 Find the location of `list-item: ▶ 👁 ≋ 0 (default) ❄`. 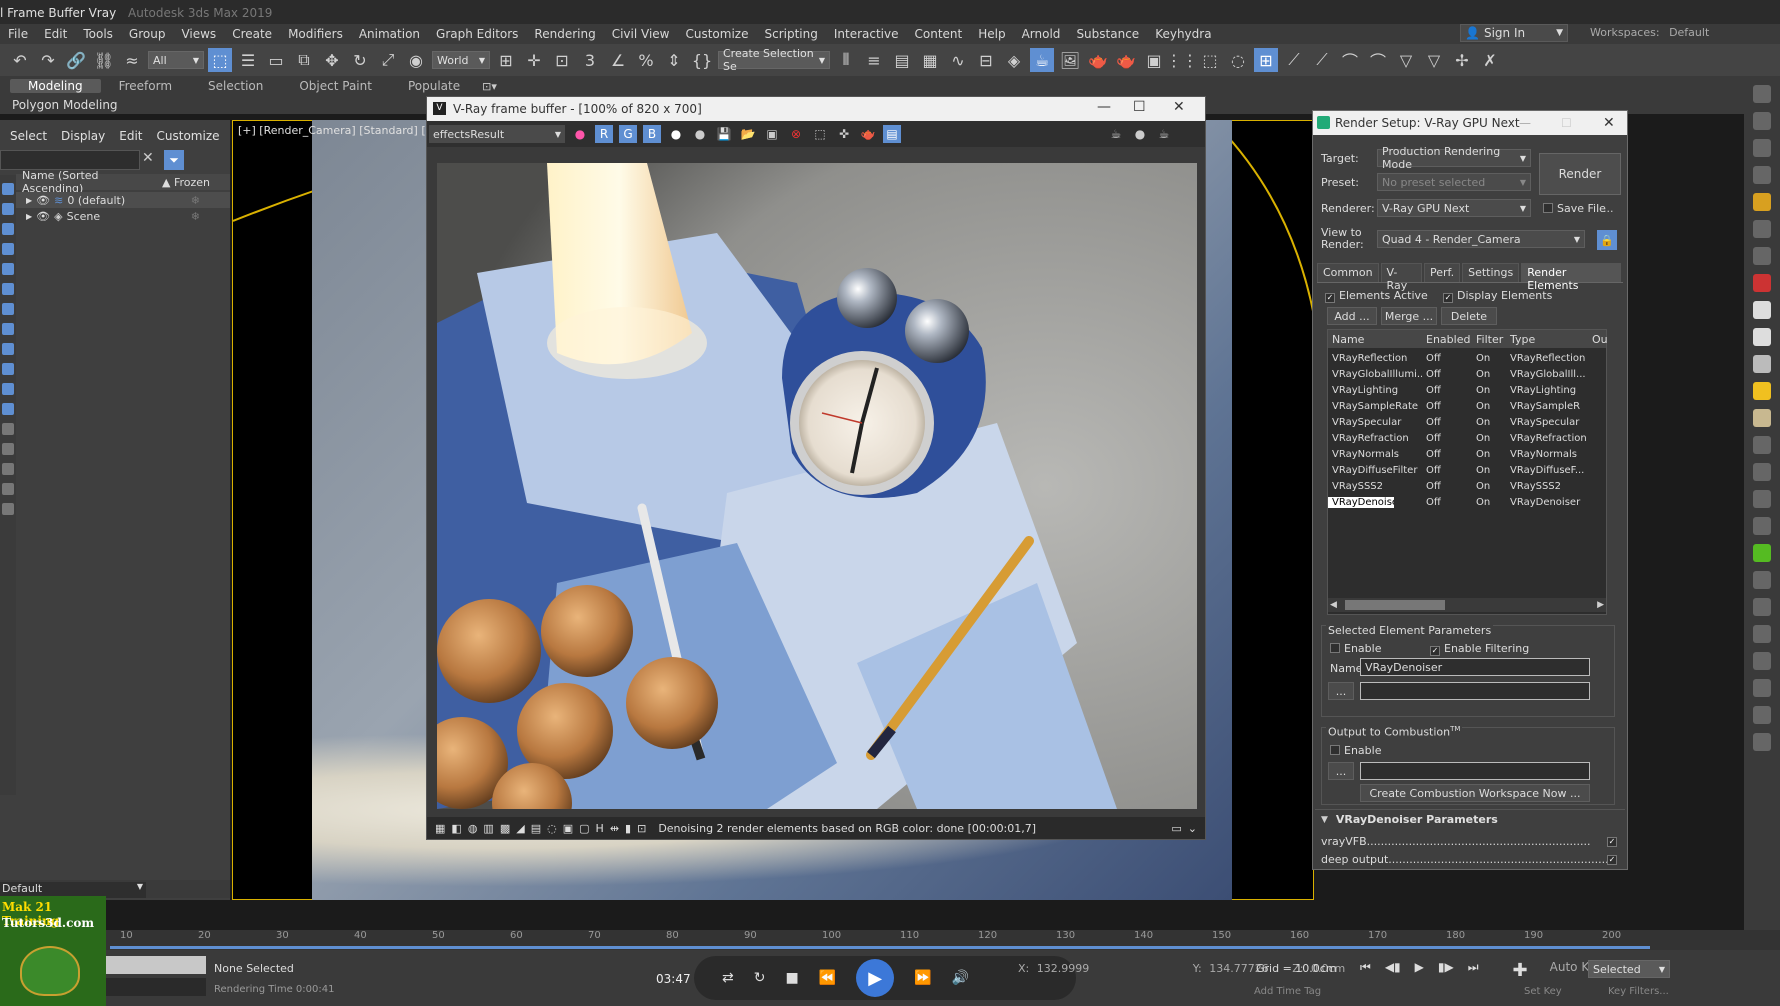

list-item: ▶ 👁 ≋ 0 (default) ❄ is located at coordinates (123, 200).